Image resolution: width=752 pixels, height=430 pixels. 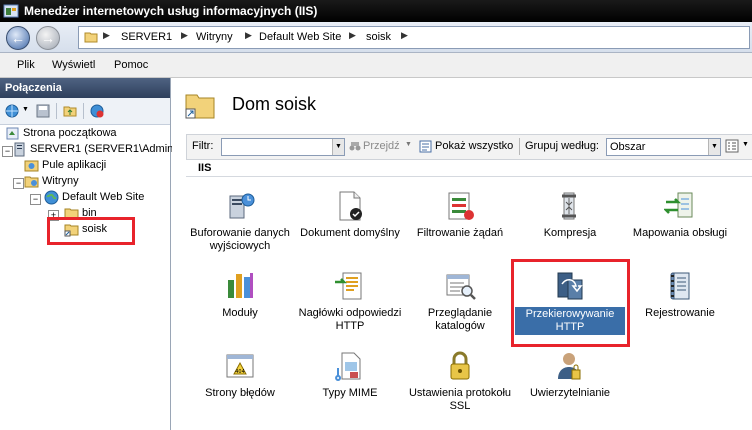 I want to click on view-mode-icon, so click(x=732, y=146).